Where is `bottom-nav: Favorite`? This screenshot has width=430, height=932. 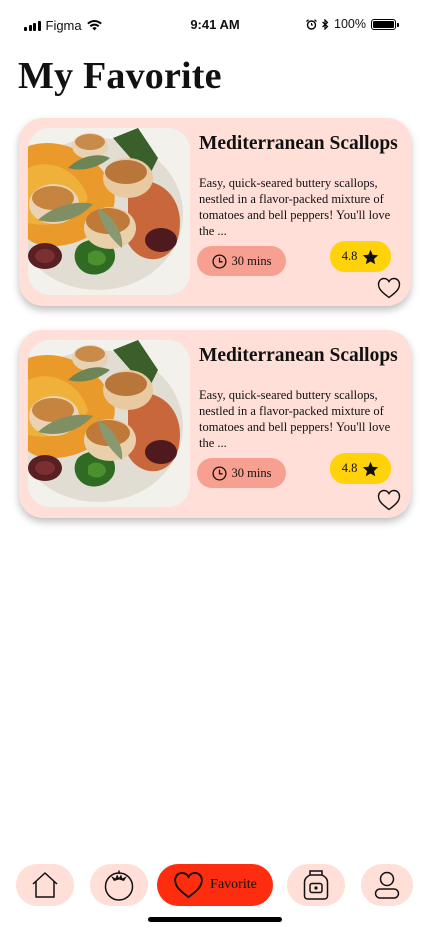
bottom-nav: Favorite is located at coordinates (215, 885).